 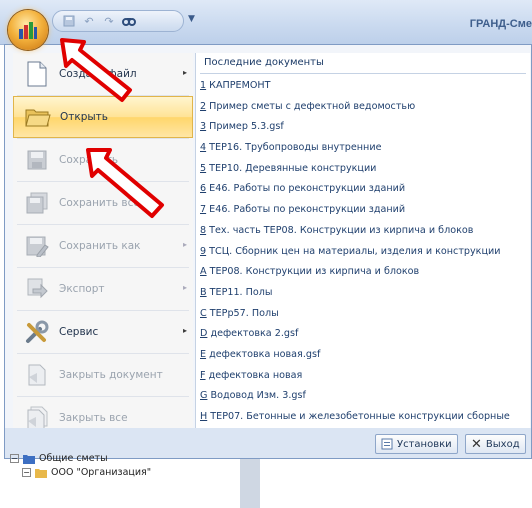 What do you see at coordinates (103, 332) in the screenshot?
I see `menu-item-service: Сервис ▸` at bounding box center [103, 332].